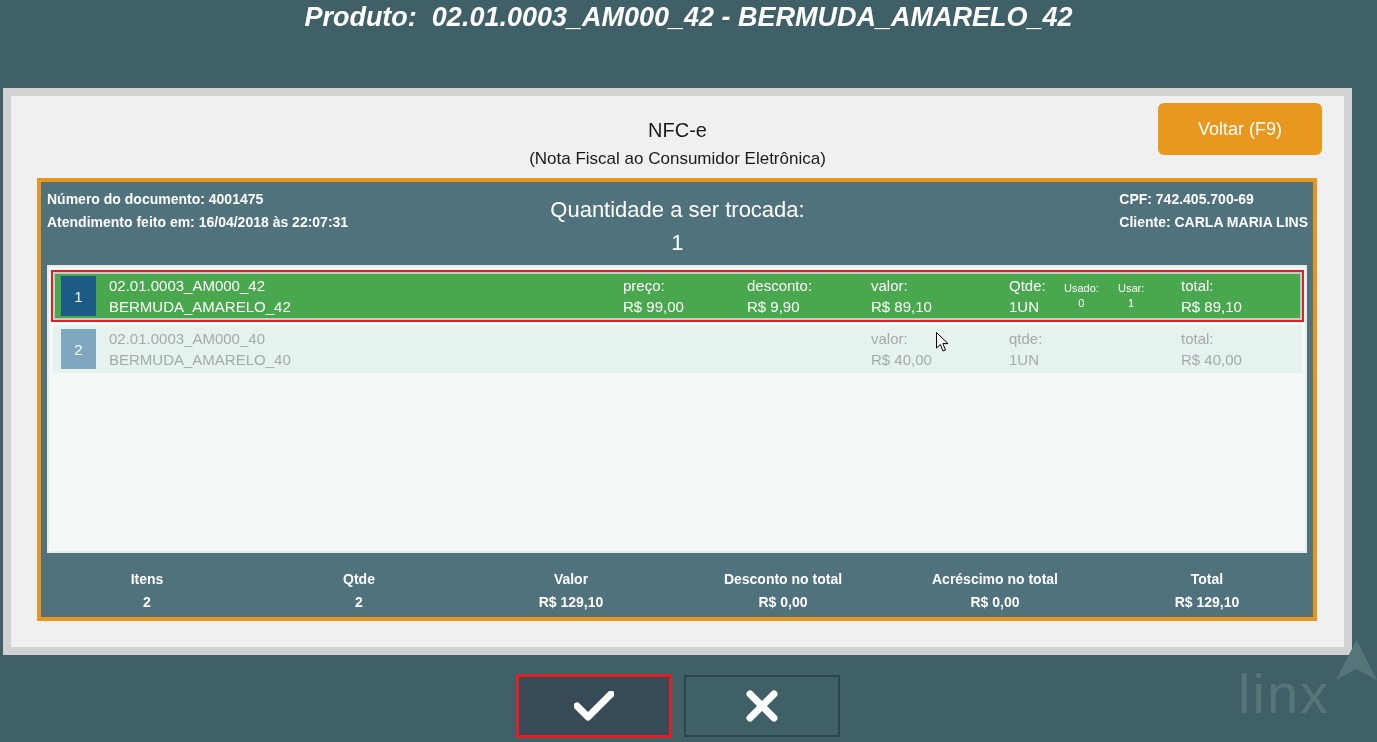 This screenshot has height=742, width=1377. I want to click on field-value: R$ 99,00, so click(653, 307).